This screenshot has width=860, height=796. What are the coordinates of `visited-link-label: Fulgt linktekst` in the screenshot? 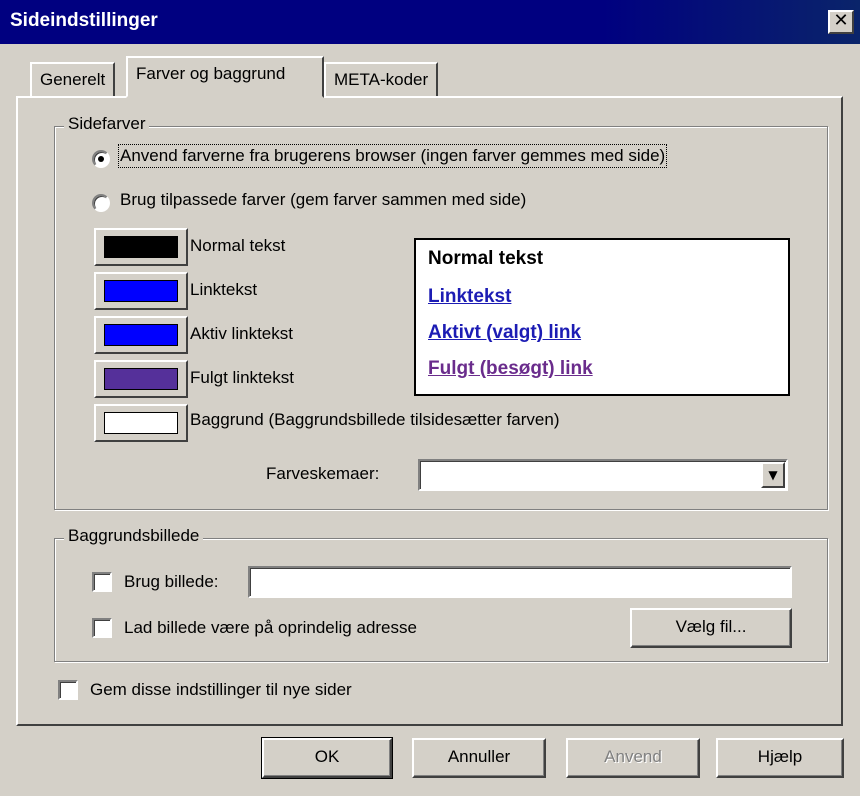 It's located at (242, 377).